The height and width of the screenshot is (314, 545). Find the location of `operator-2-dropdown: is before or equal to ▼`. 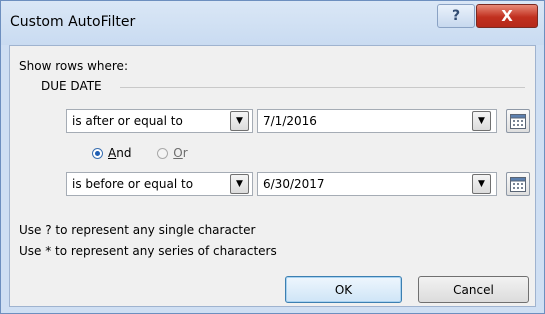

operator-2-dropdown: is before or equal to ▼ is located at coordinates (159, 184).